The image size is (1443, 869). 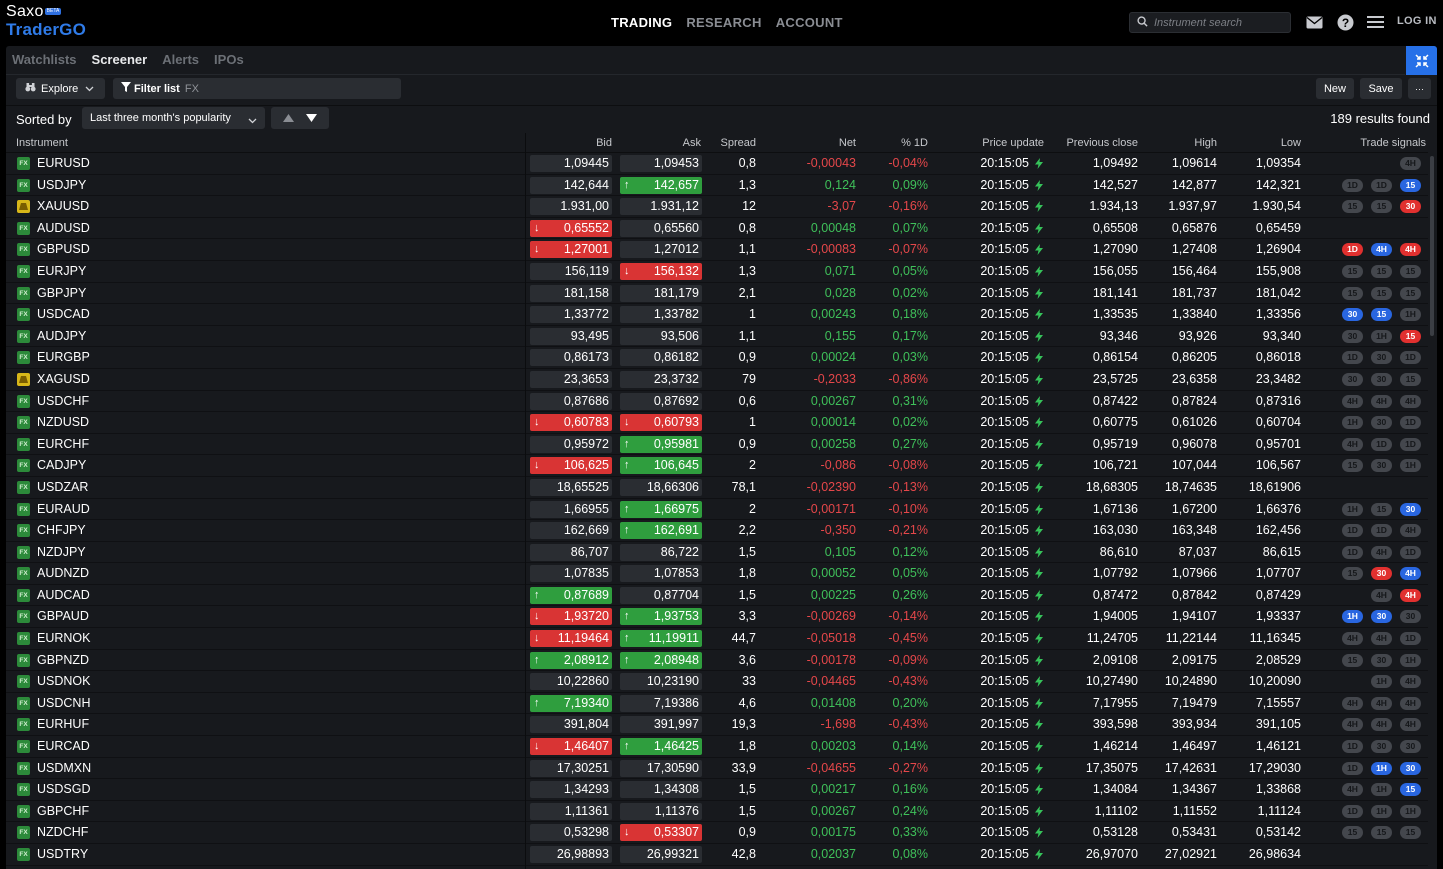 What do you see at coordinates (661, 617) in the screenshot?
I see `ask-price: ↑ 1,93753` at bounding box center [661, 617].